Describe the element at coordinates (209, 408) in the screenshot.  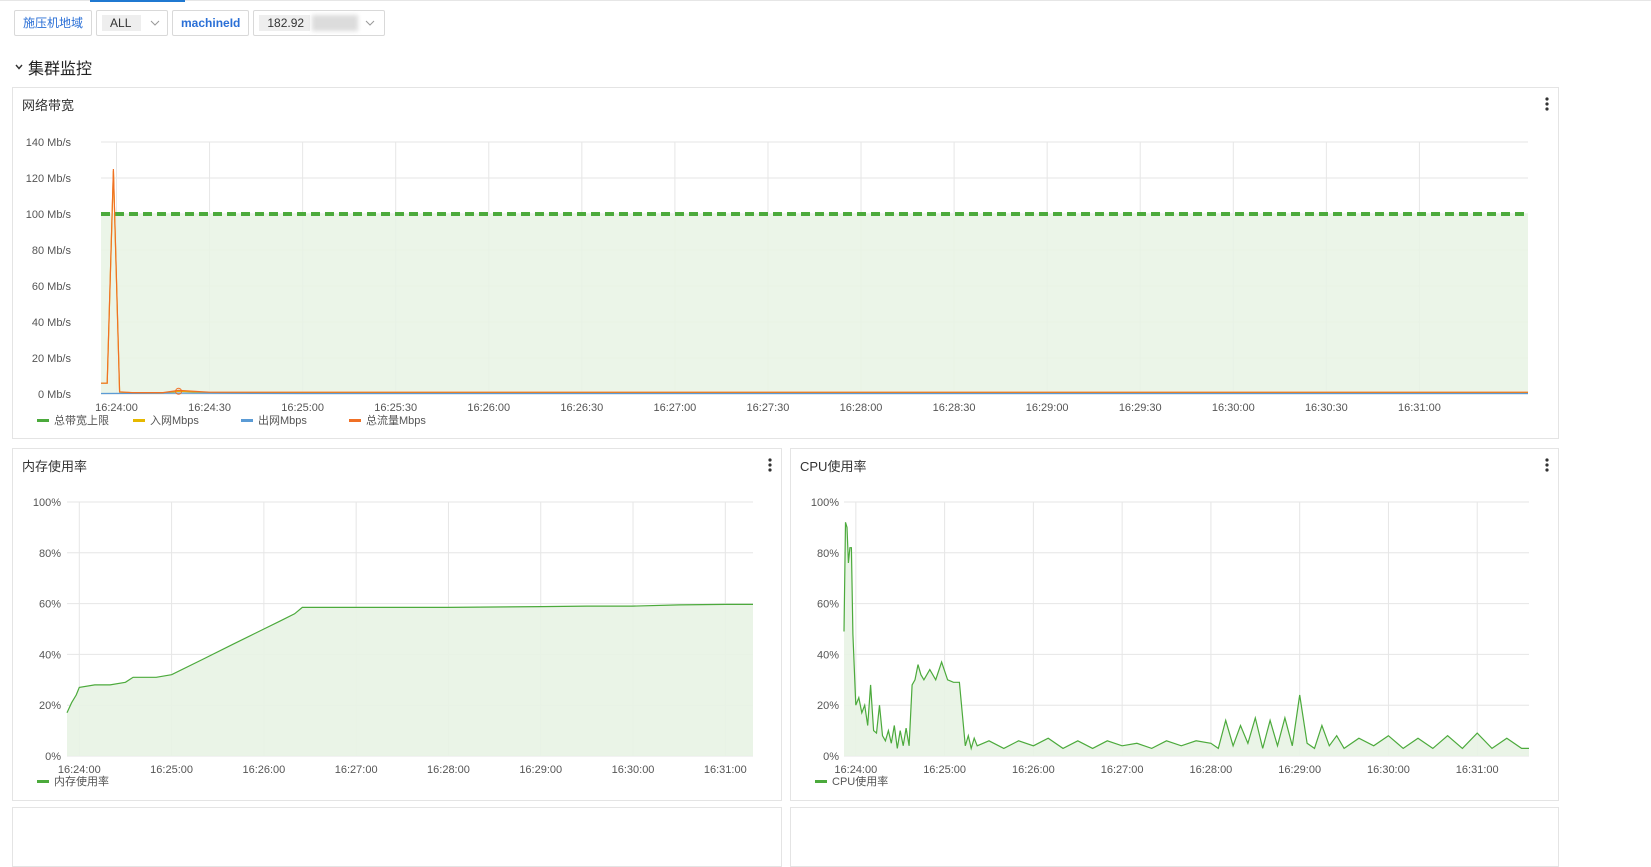
I see `x-tick-label: 16:24:30` at that location.